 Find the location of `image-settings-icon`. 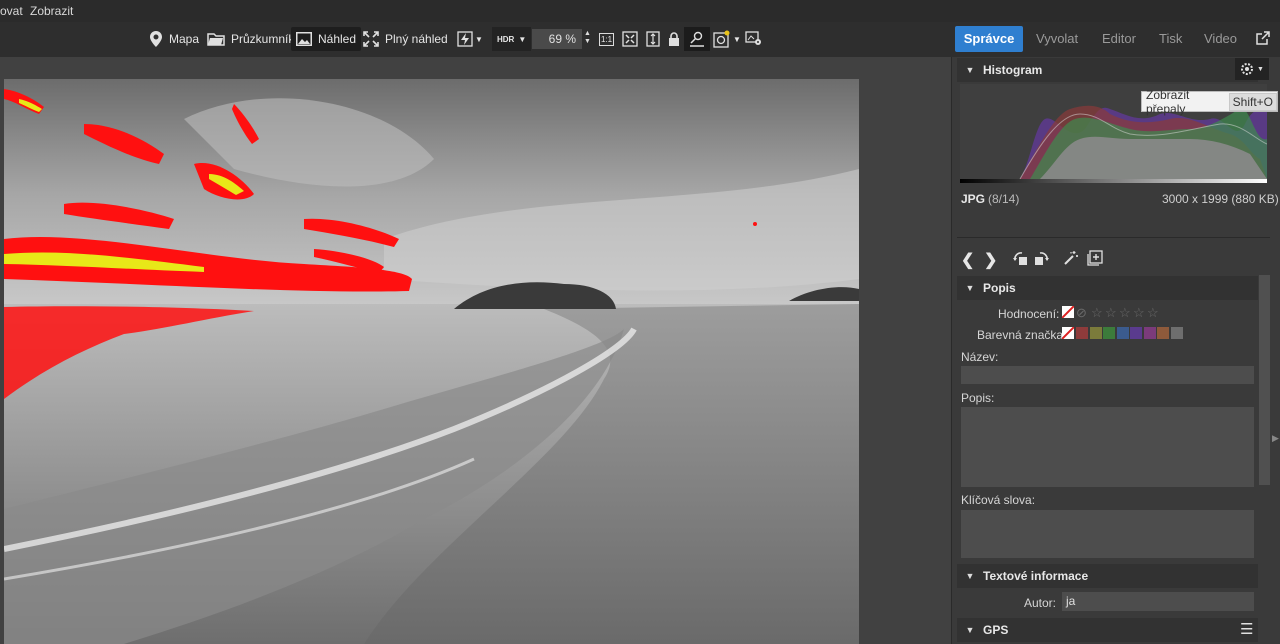

image-settings-icon is located at coordinates (753, 38).